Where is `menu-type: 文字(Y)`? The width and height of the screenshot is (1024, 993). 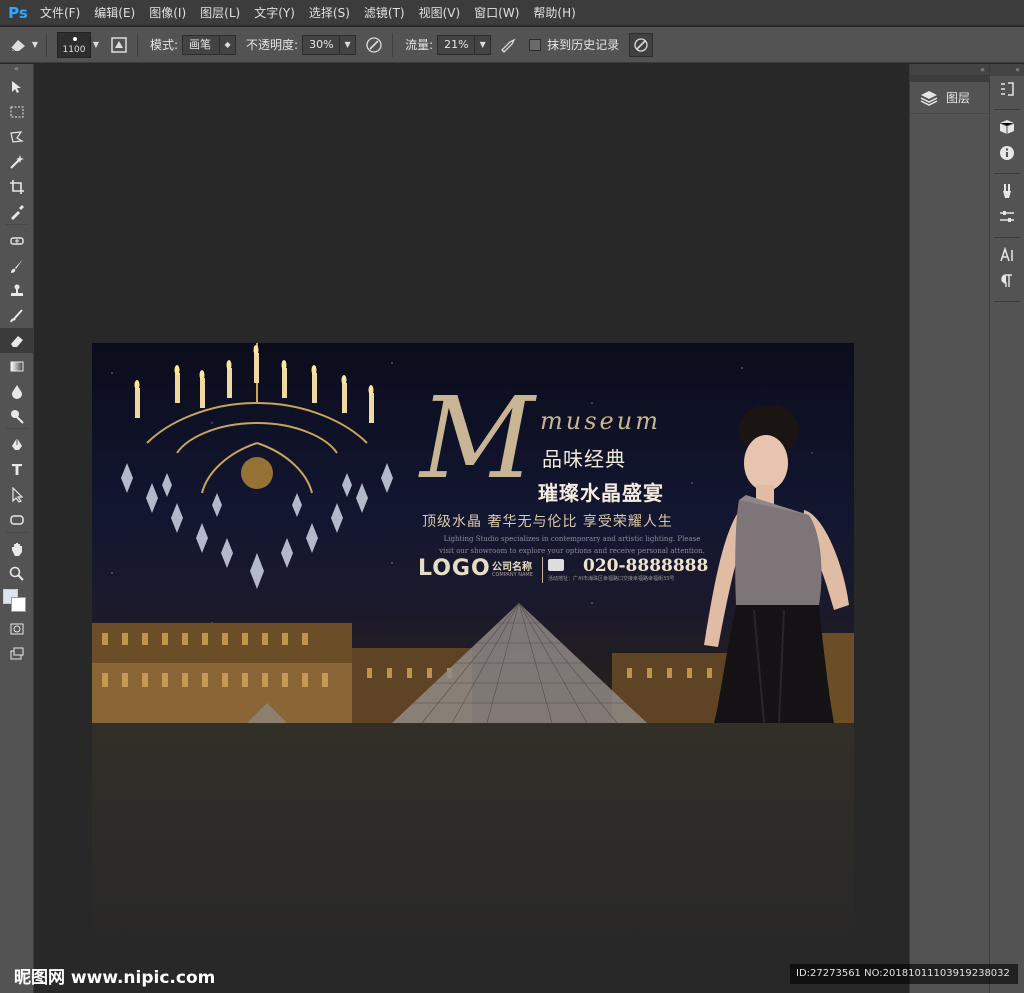
menu-type: 文字(Y) is located at coordinates (274, 13).